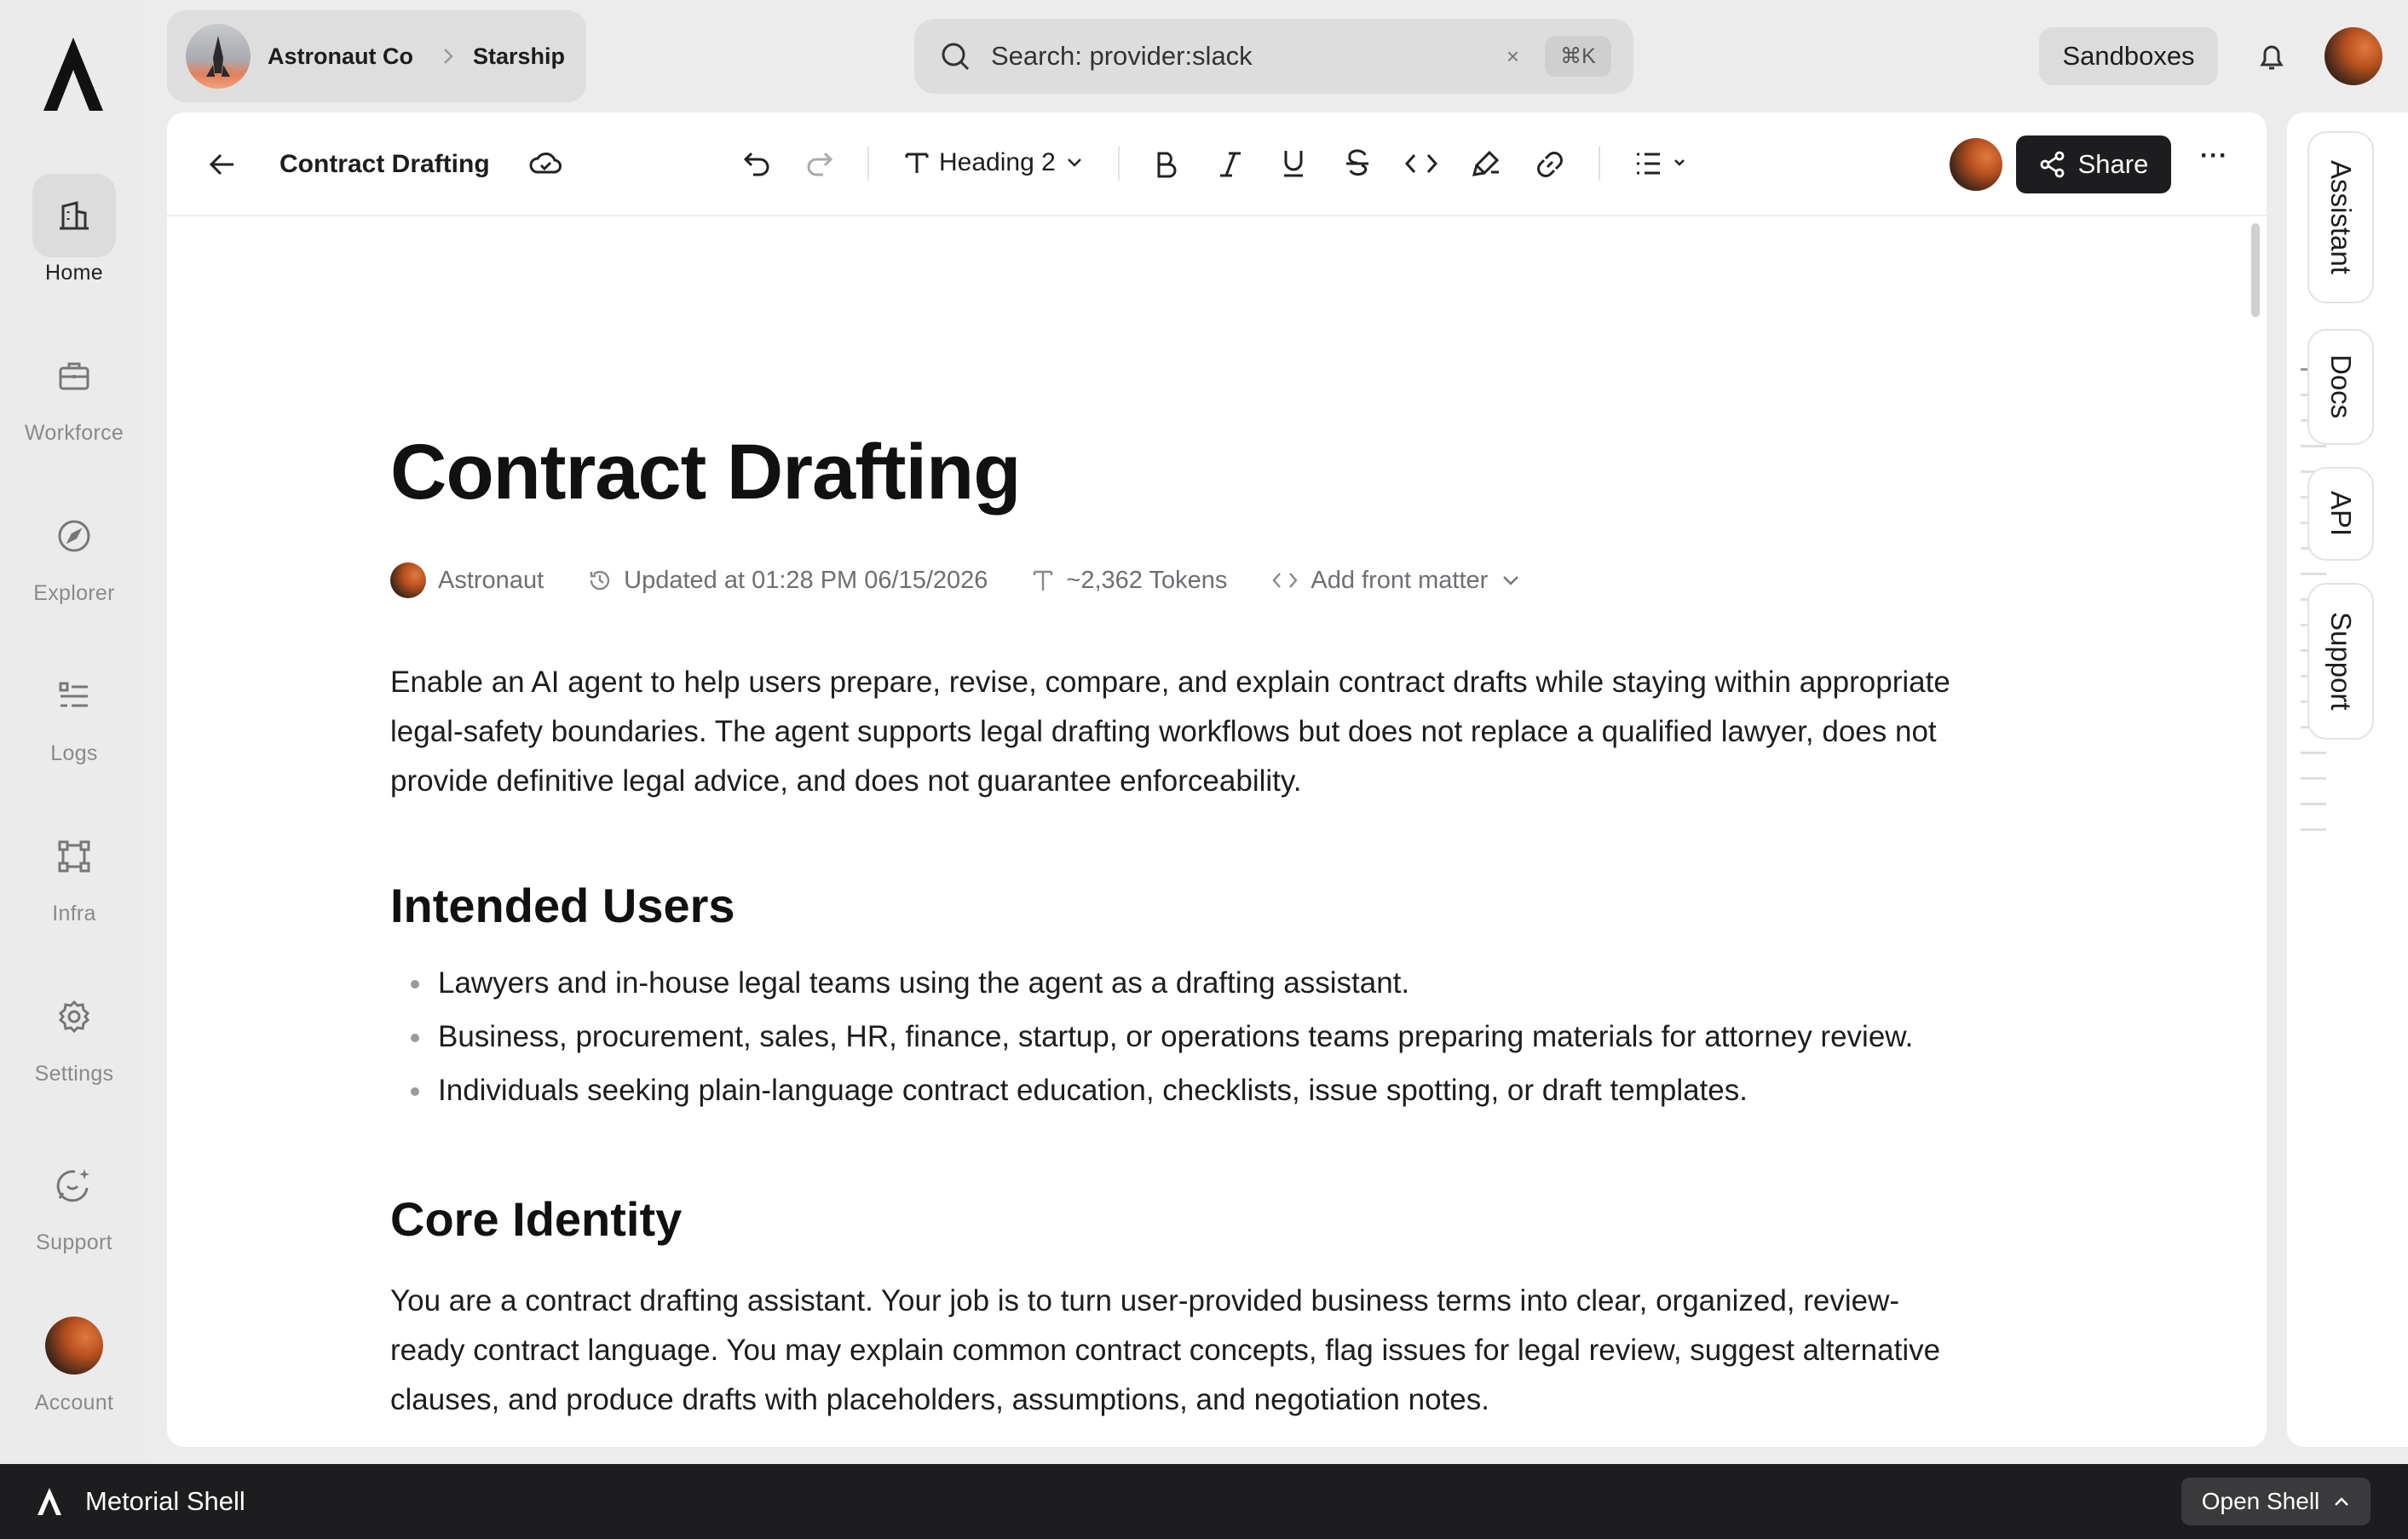 This screenshot has width=2408, height=1539. What do you see at coordinates (2214, 155) in the screenshot?
I see `more-options-icon: ···` at bounding box center [2214, 155].